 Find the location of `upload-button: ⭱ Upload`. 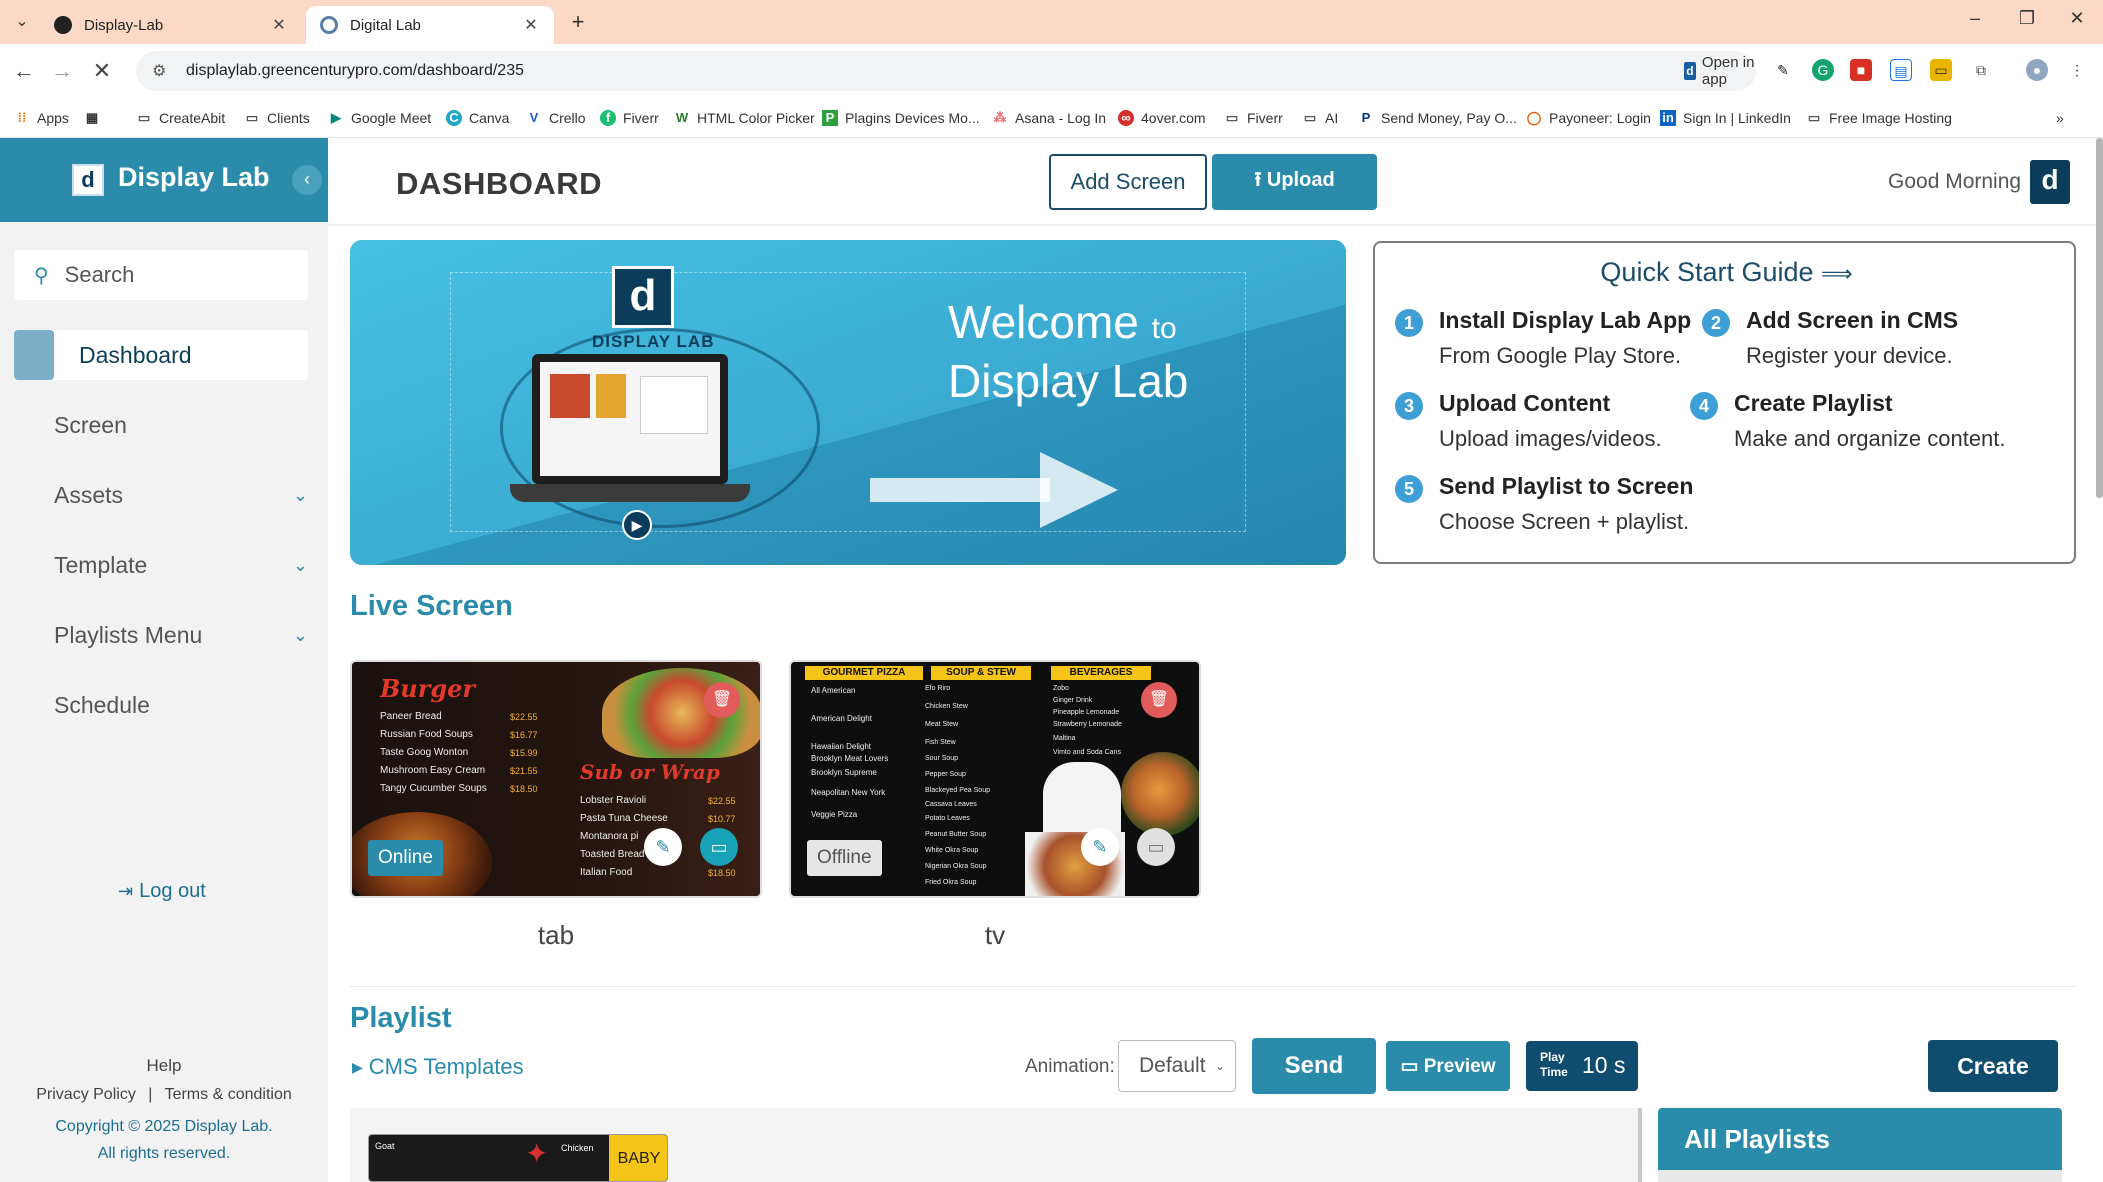

upload-button: ⭱ Upload is located at coordinates (1294, 182).